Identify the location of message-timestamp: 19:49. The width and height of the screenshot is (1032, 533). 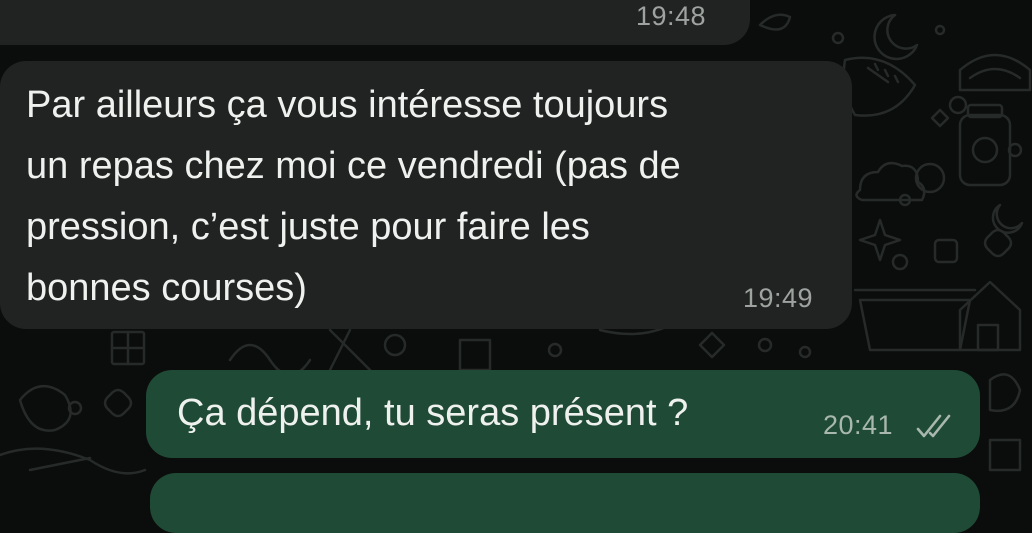
(778, 298).